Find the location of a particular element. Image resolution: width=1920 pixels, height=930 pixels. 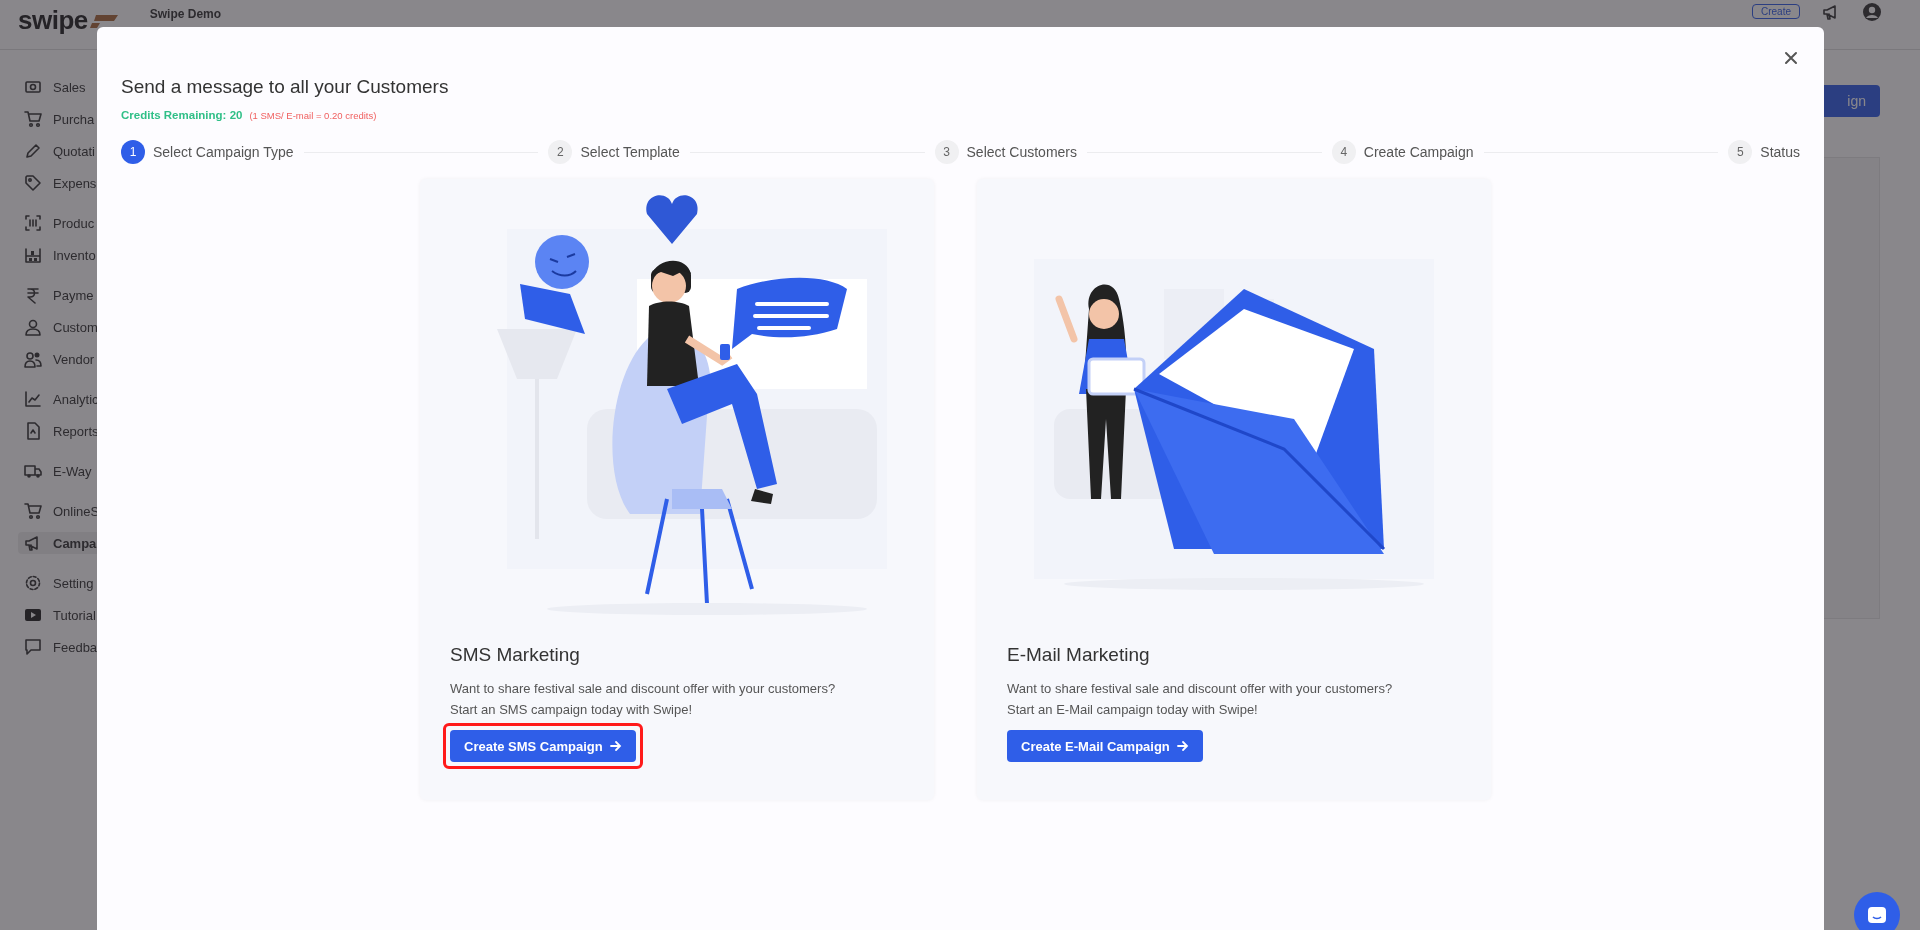

card-title: E-Mail Marketing is located at coordinates (1079, 655).